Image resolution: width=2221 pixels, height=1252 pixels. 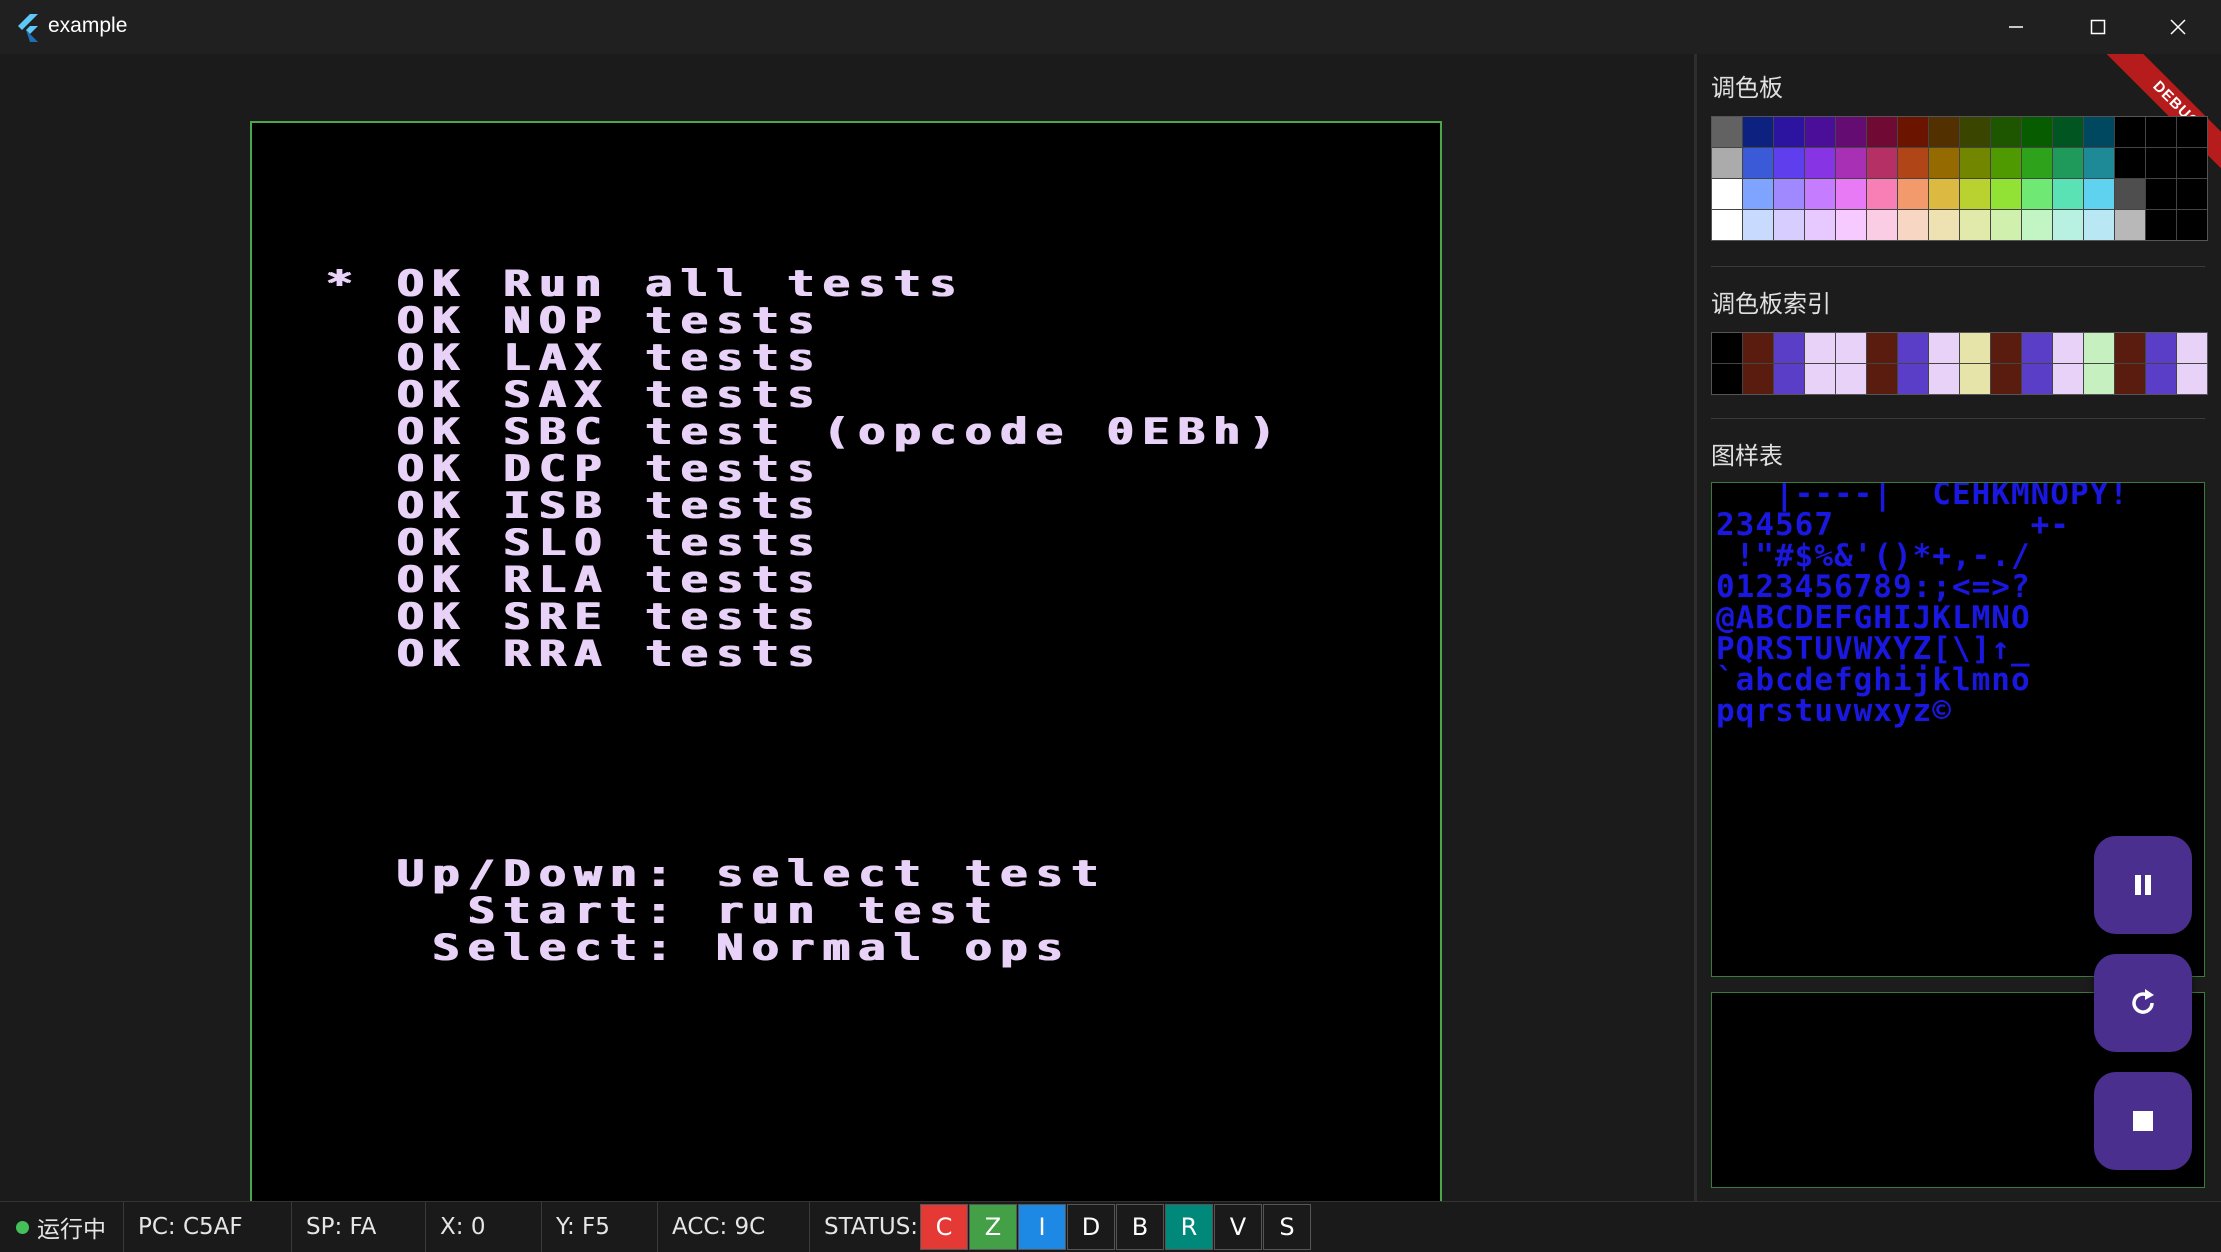 I want to click on acc-value: ACC: 9C, so click(x=719, y=1227).